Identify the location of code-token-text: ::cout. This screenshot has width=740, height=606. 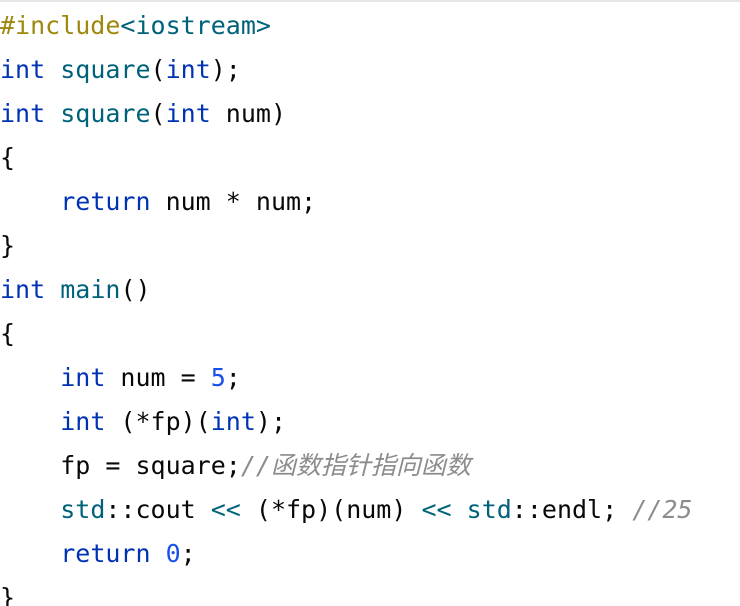
(158, 509).